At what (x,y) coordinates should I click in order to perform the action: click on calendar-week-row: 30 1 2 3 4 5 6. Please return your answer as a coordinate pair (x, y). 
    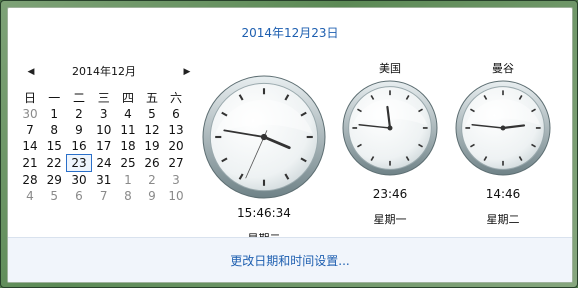
    Looking at the image, I should click on (103, 114).